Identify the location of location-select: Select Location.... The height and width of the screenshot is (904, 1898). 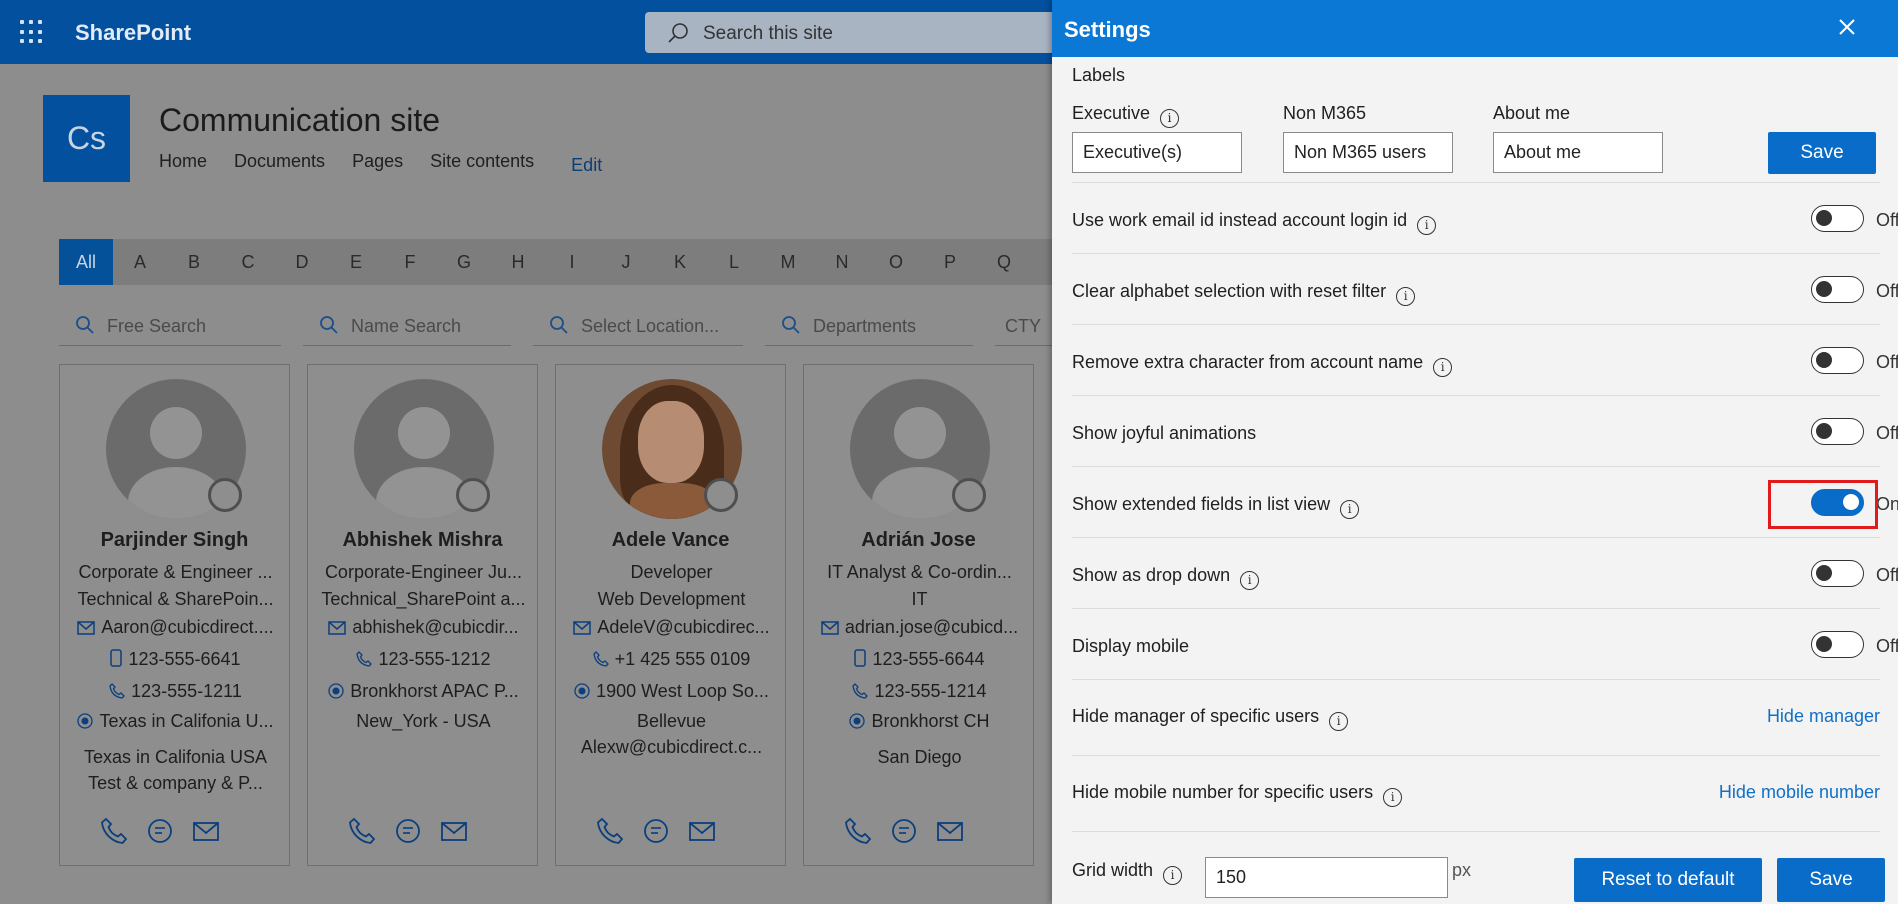
(638, 326).